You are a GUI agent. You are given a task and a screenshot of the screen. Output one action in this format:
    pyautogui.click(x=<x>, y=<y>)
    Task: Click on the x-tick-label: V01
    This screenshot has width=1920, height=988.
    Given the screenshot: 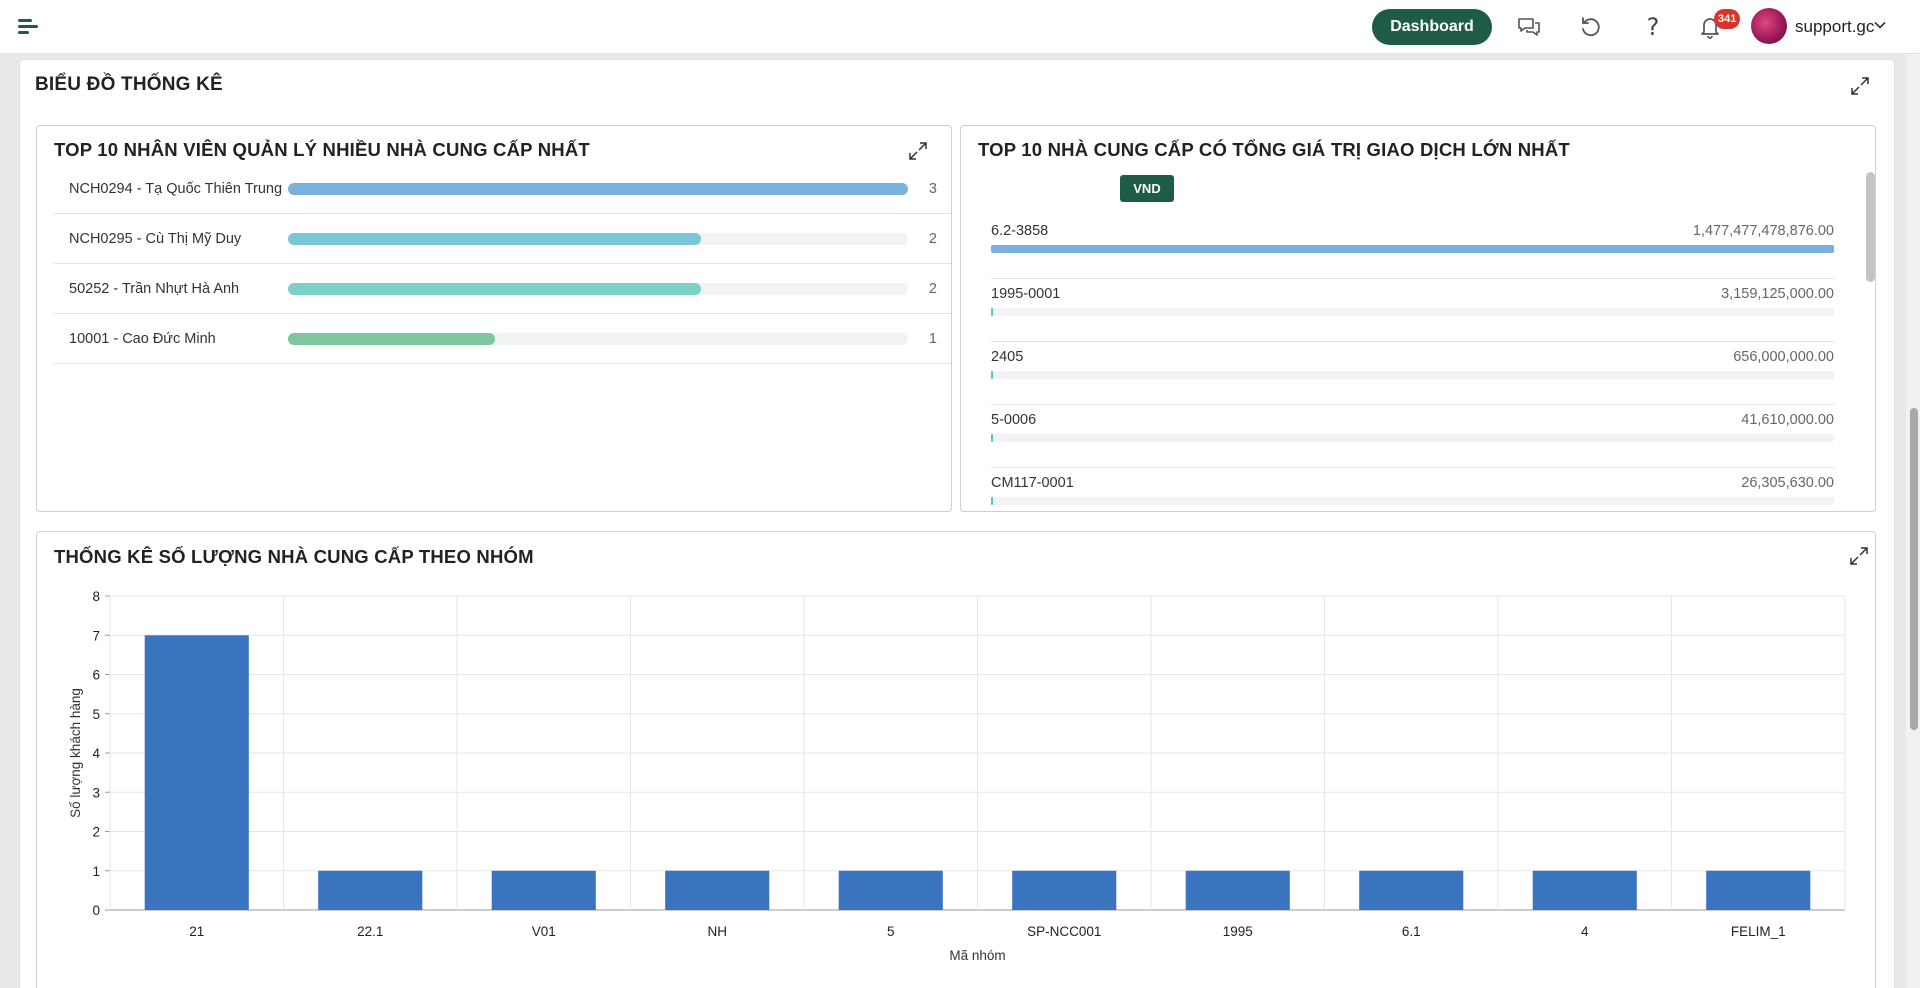 What is the action you would take?
    pyautogui.click(x=544, y=931)
    